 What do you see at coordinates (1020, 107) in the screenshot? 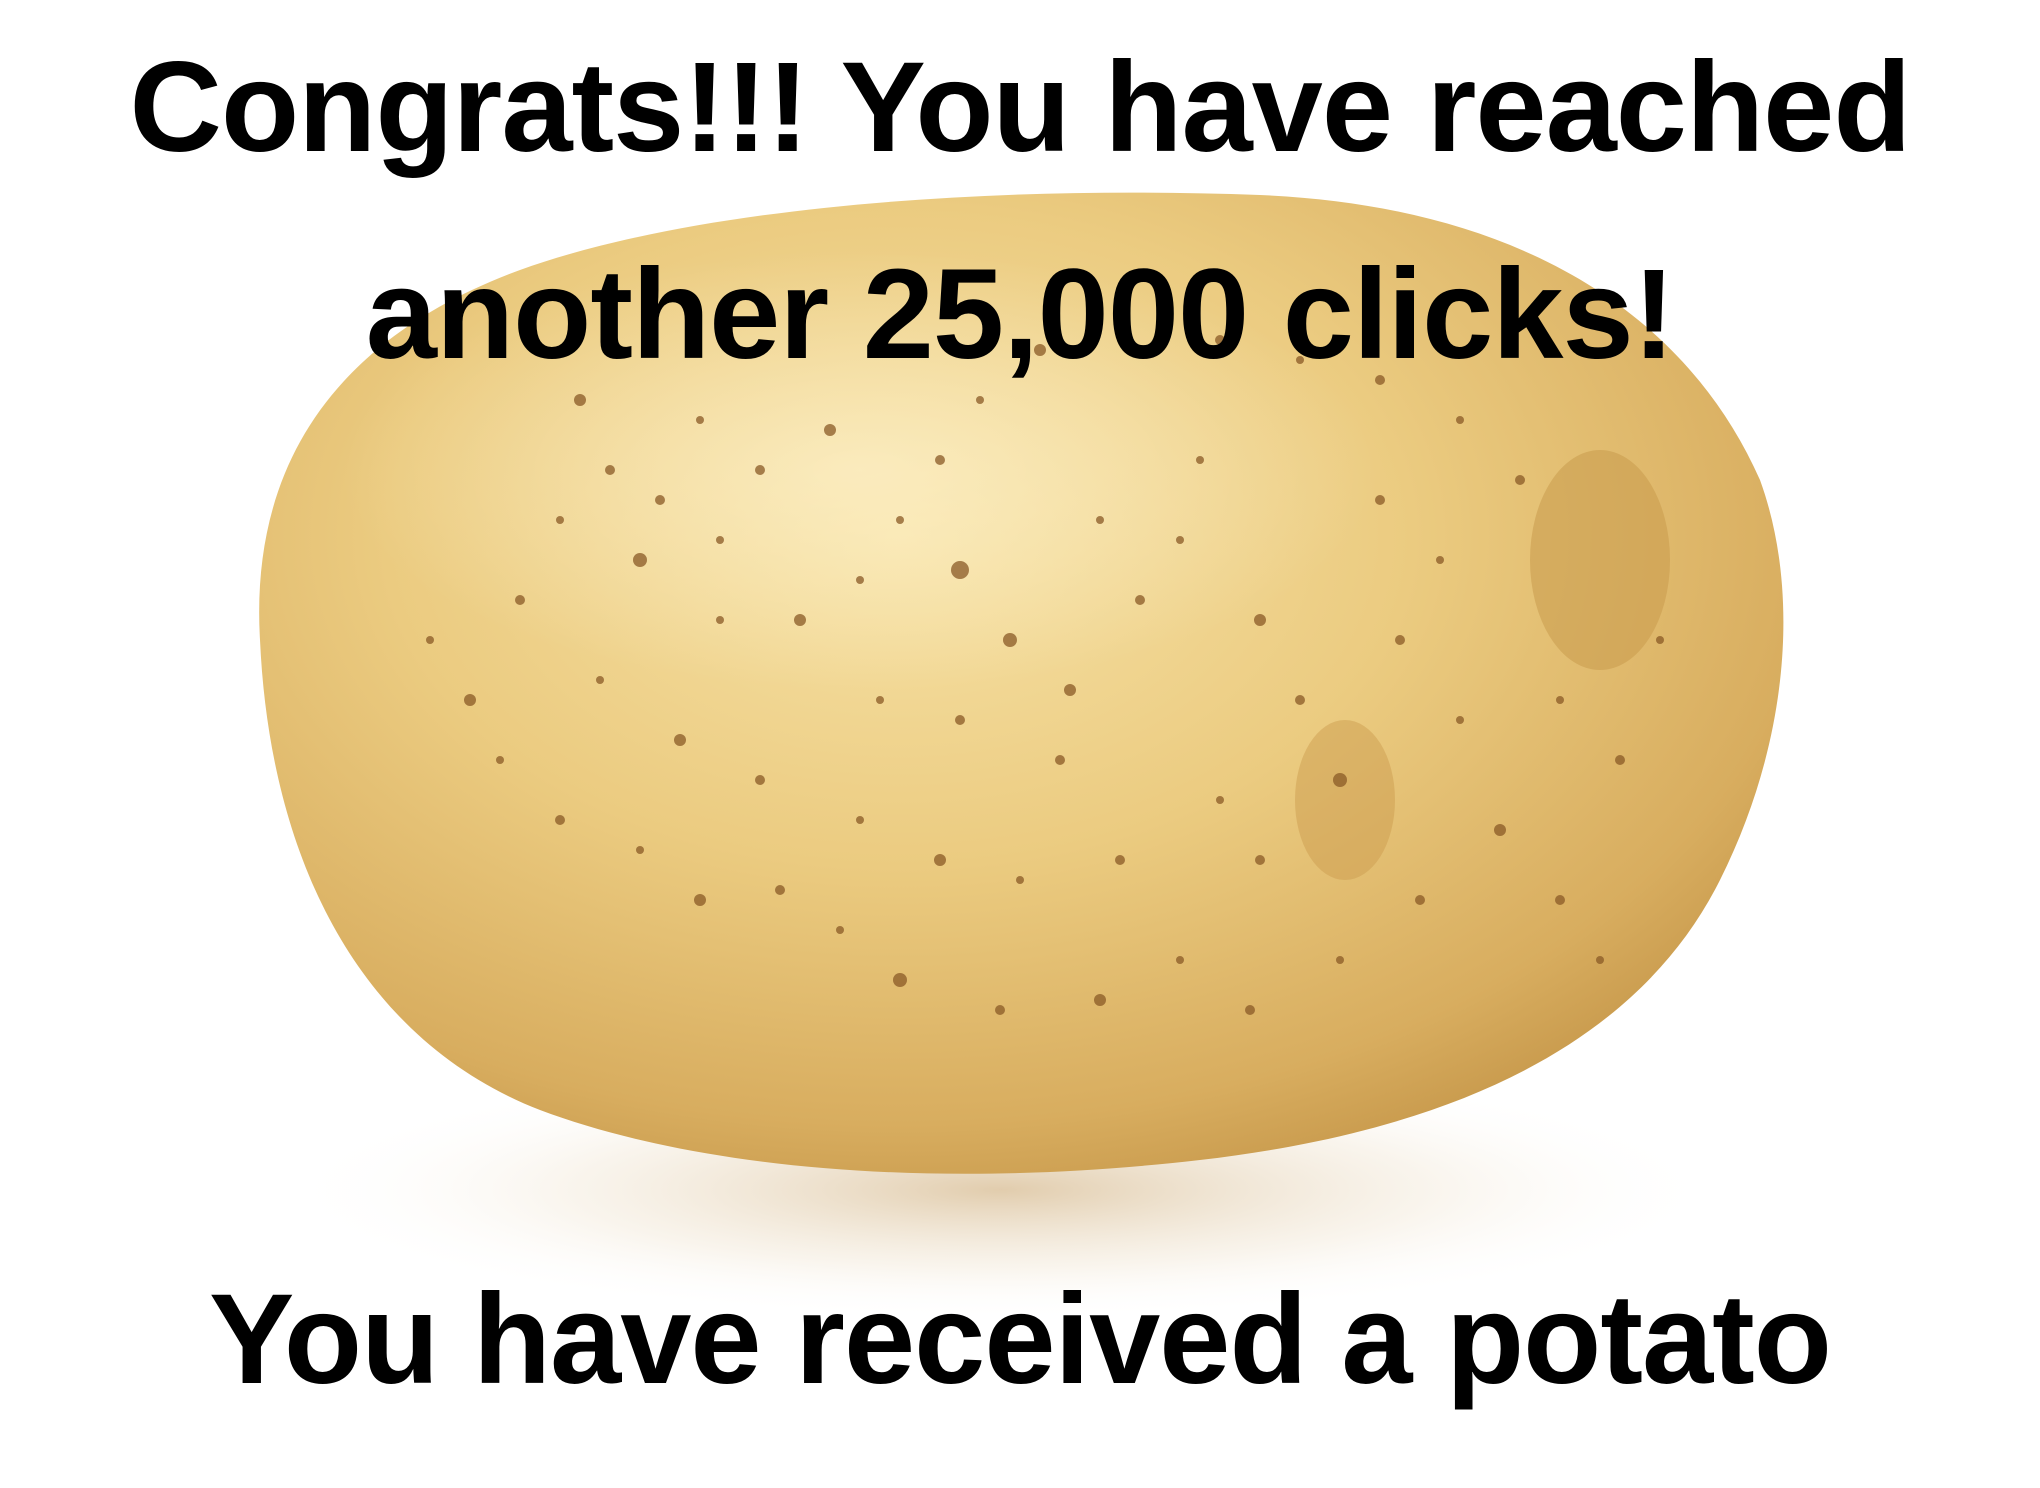
I see `caption-top-line-1: Congrats!!! You have reached` at bounding box center [1020, 107].